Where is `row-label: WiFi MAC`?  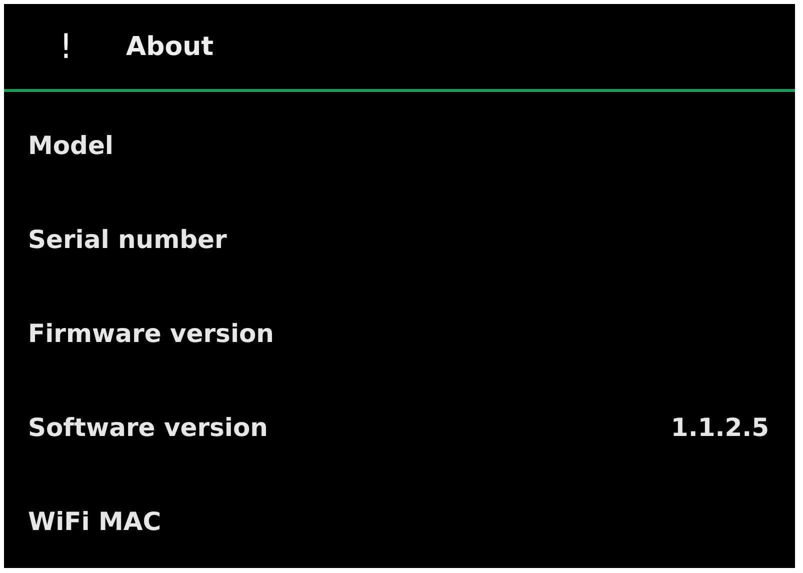
row-label: WiFi MAC is located at coordinates (95, 521).